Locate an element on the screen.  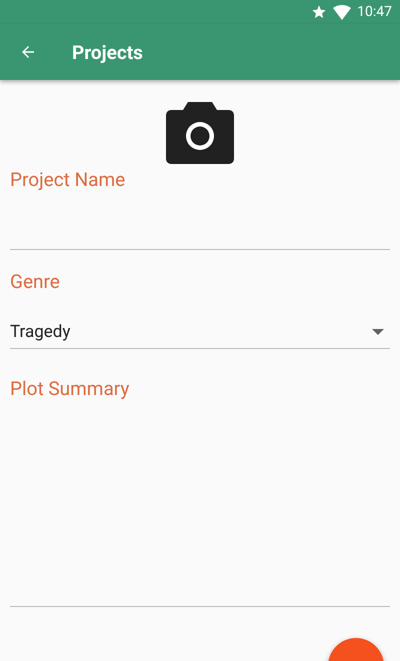
status-time: 10:47 is located at coordinates (374, 12).